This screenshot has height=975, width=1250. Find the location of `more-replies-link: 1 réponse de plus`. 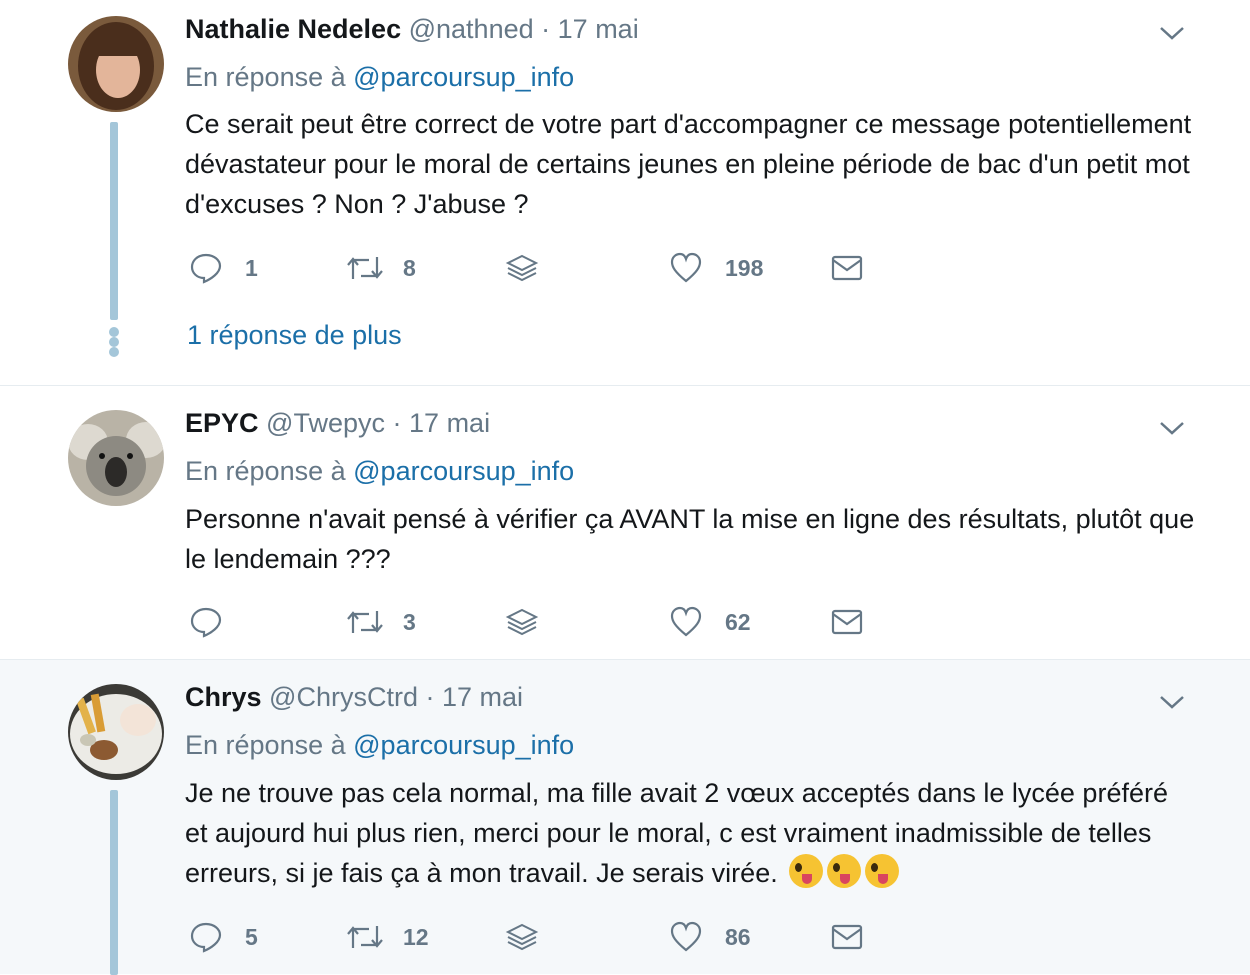

more-replies-link: 1 réponse de plus is located at coordinates (294, 335).